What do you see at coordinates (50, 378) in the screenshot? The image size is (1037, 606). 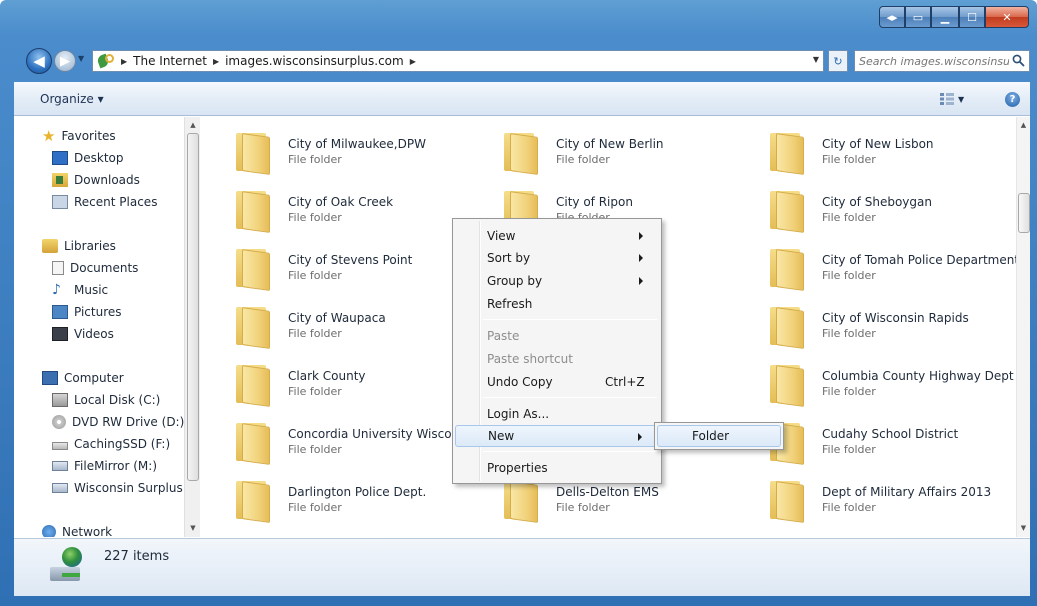 I see `computer-icon` at bounding box center [50, 378].